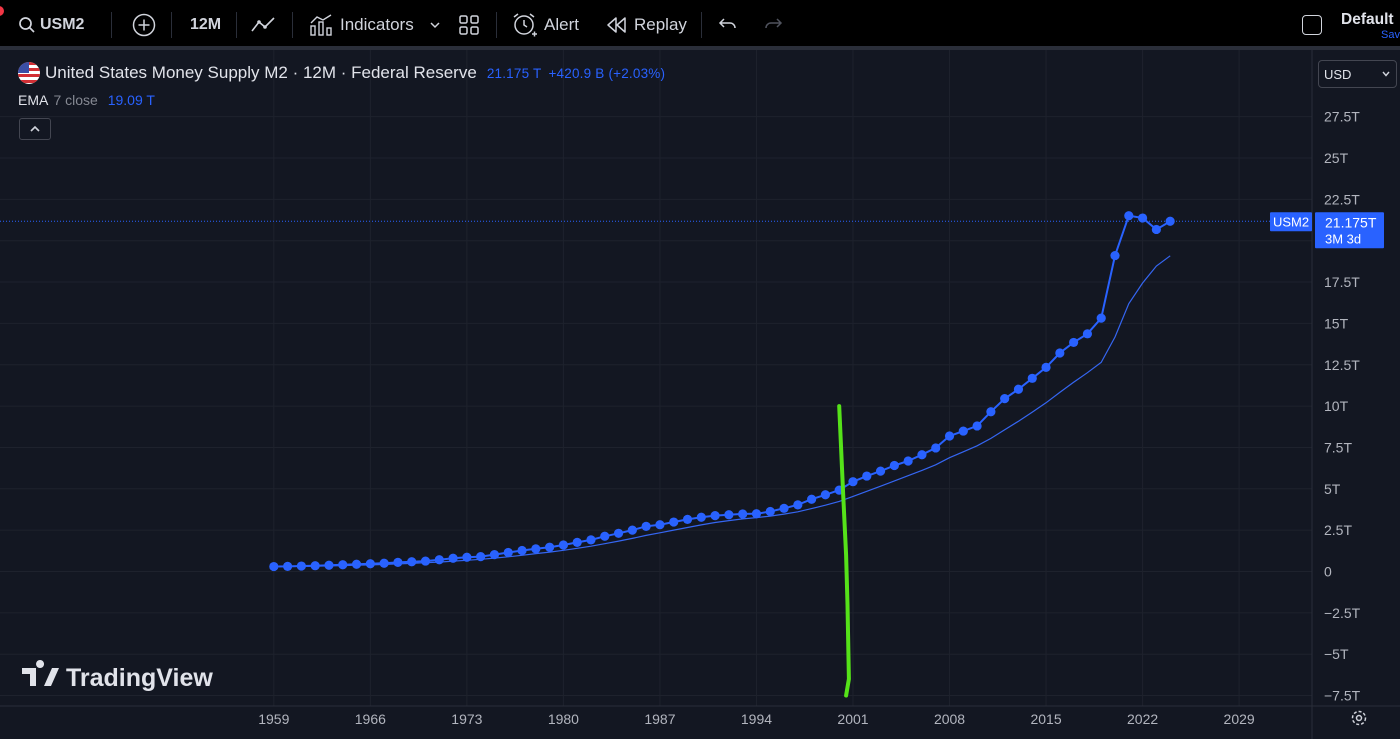  Describe the element at coordinates (1343, 238) in the screenshot. I see `bar-countdown: 3M 3d` at that location.